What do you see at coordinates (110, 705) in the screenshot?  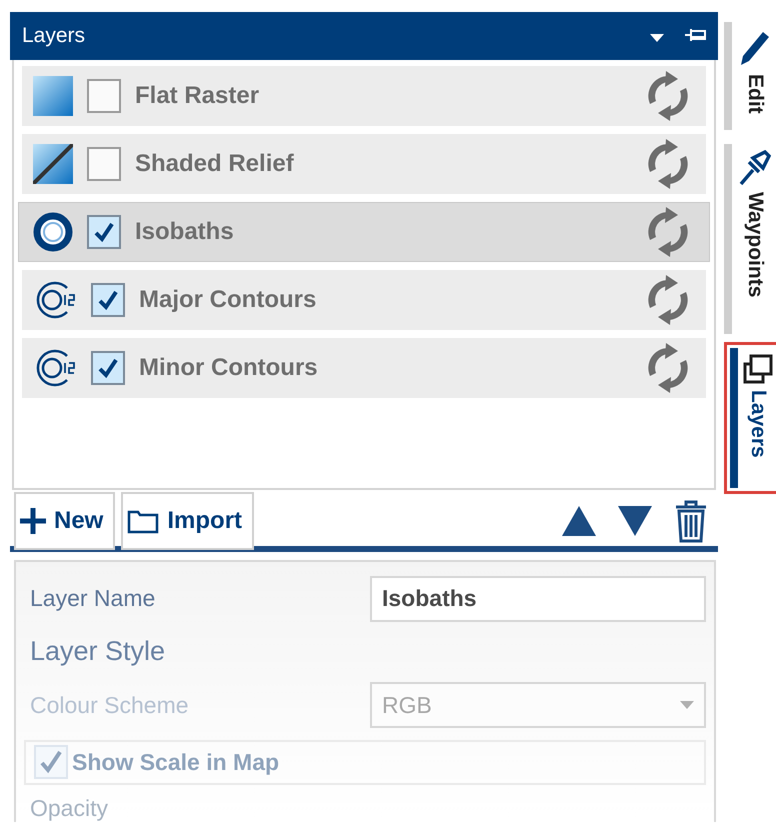 I see `field-label: Colour Scheme` at bounding box center [110, 705].